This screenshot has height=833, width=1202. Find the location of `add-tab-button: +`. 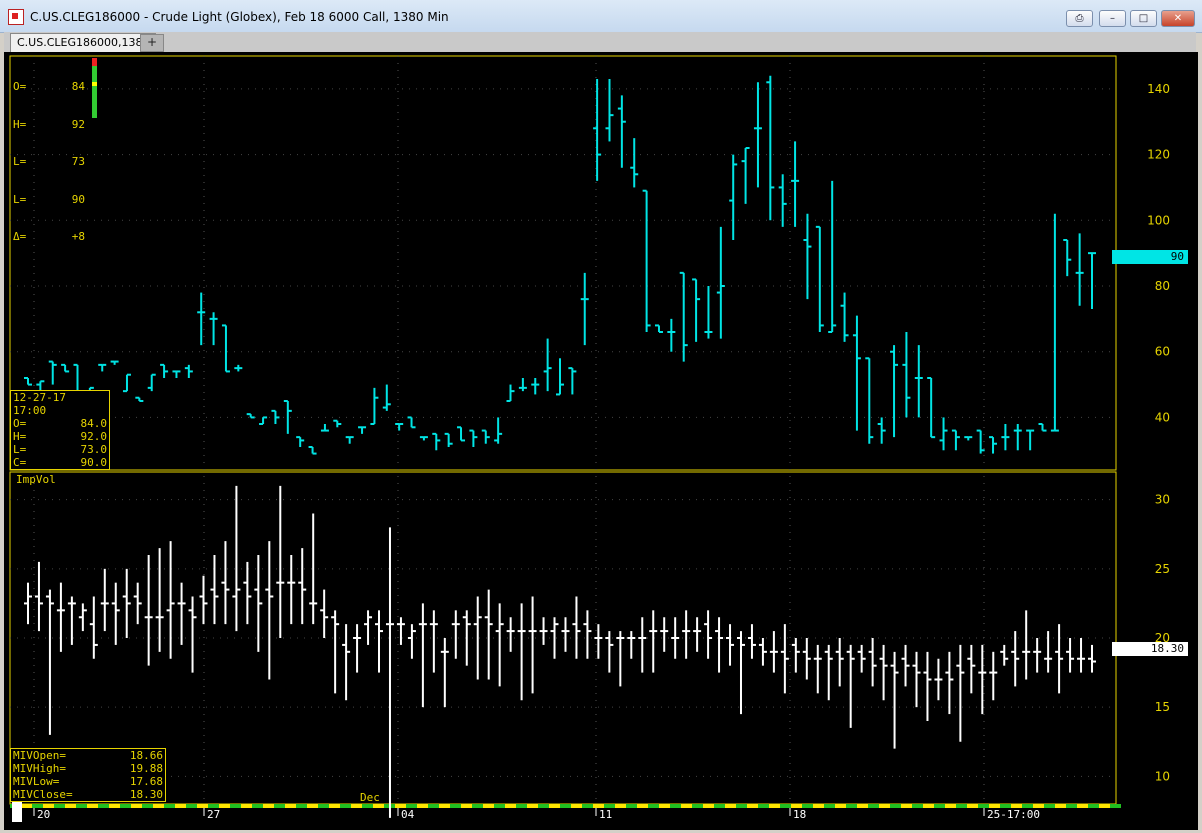

add-tab-button: + is located at coordinates (152, 43).